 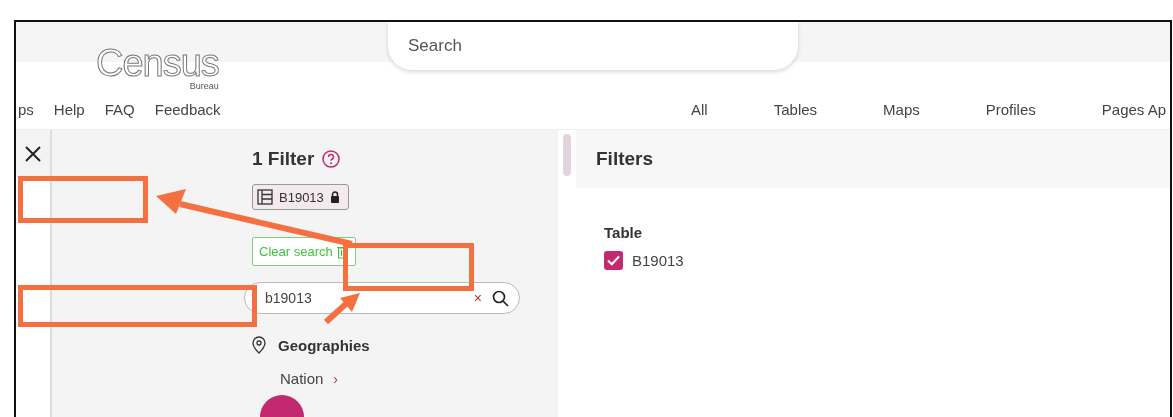 I want to click on search-field: Search, so click(x=593, y=46).